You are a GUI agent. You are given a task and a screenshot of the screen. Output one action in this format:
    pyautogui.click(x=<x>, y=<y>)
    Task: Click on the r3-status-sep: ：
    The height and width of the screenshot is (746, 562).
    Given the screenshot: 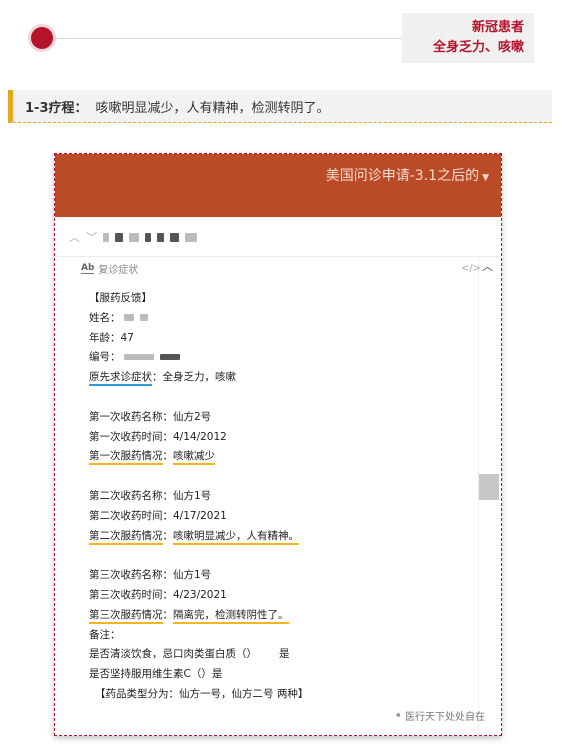 What is the action you would take?
    pyautogui.click(x=168, y=614)
    